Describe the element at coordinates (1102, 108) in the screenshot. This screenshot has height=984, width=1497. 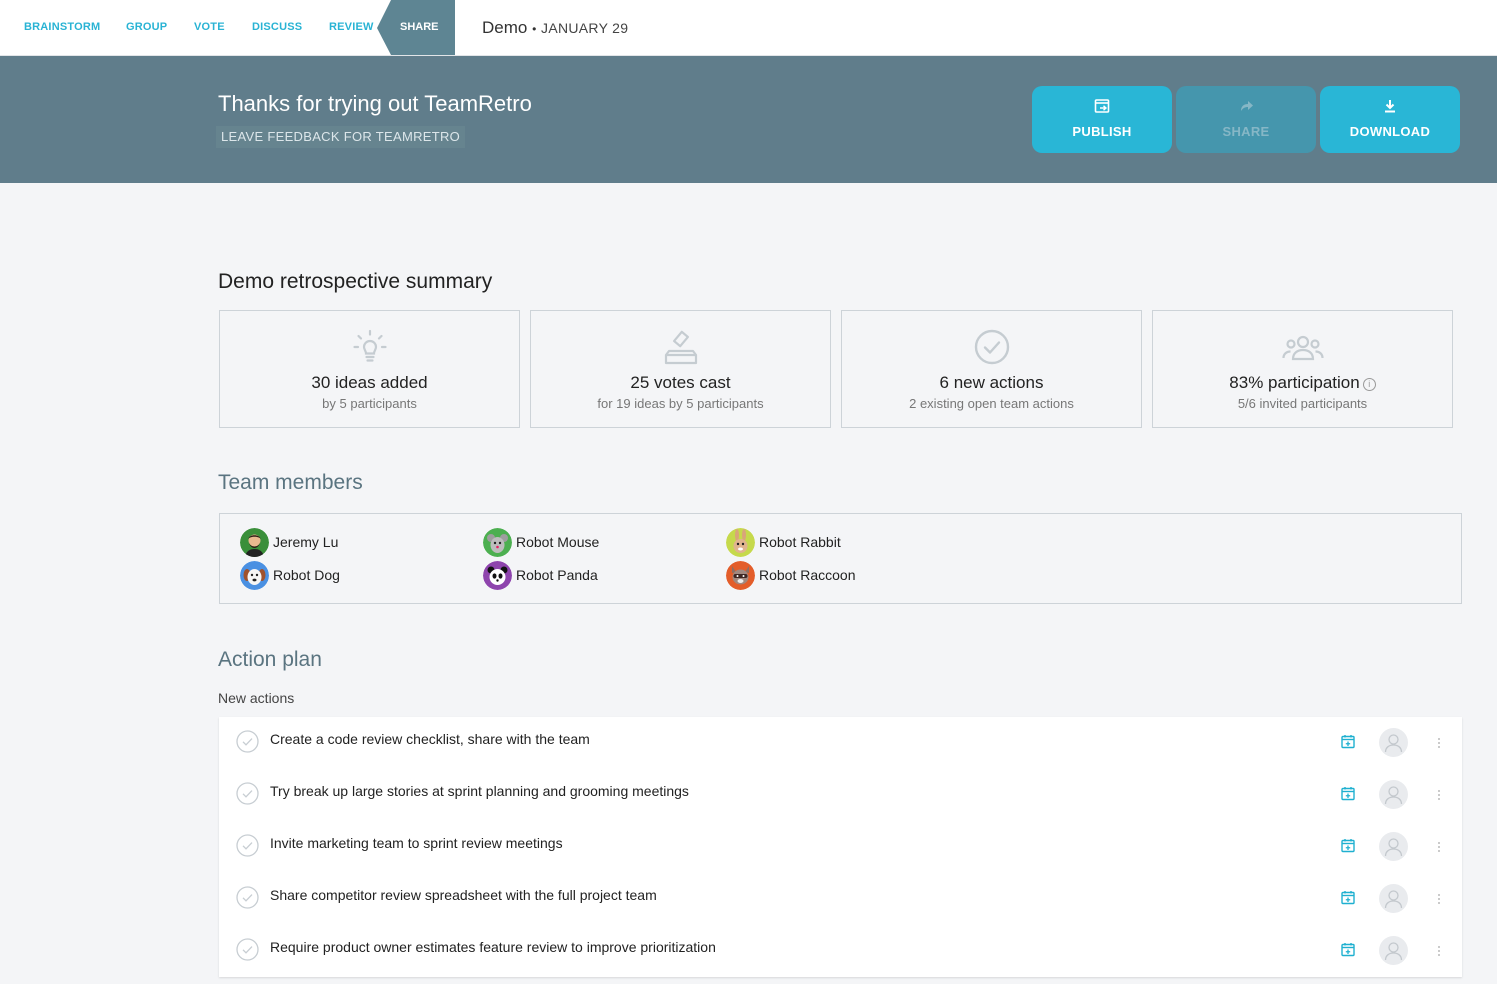
I see `publish-icon` at that location.